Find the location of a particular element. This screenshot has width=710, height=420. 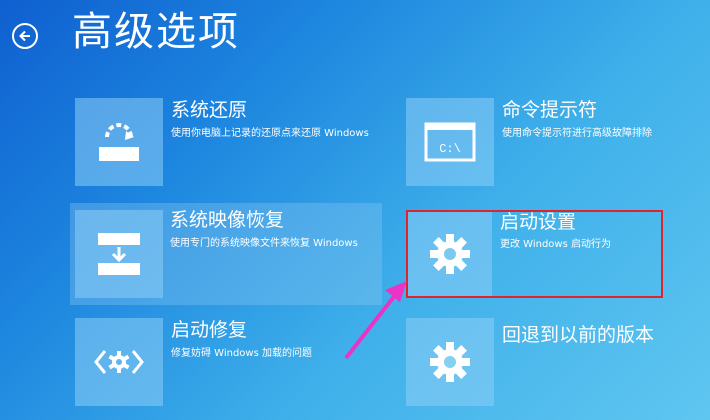

option-system-image-recovery: 系统映像恢复 使用专门的系统映像文件来恢复 Windows is located at coordinates (226, 254).